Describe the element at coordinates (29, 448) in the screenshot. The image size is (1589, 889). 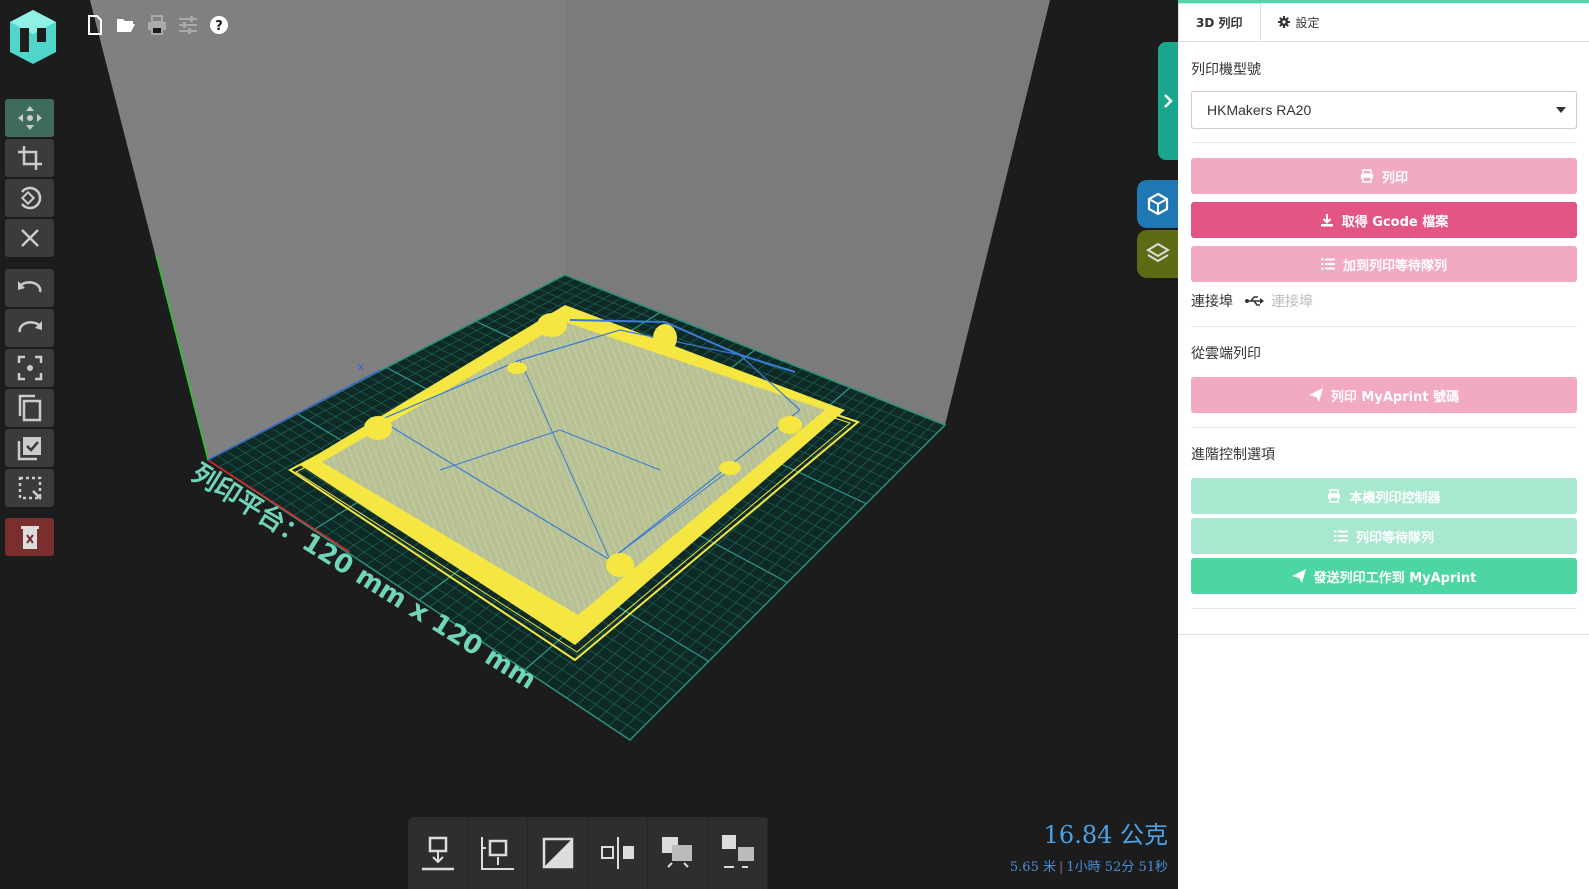
I see `select-all-icon` at that location.